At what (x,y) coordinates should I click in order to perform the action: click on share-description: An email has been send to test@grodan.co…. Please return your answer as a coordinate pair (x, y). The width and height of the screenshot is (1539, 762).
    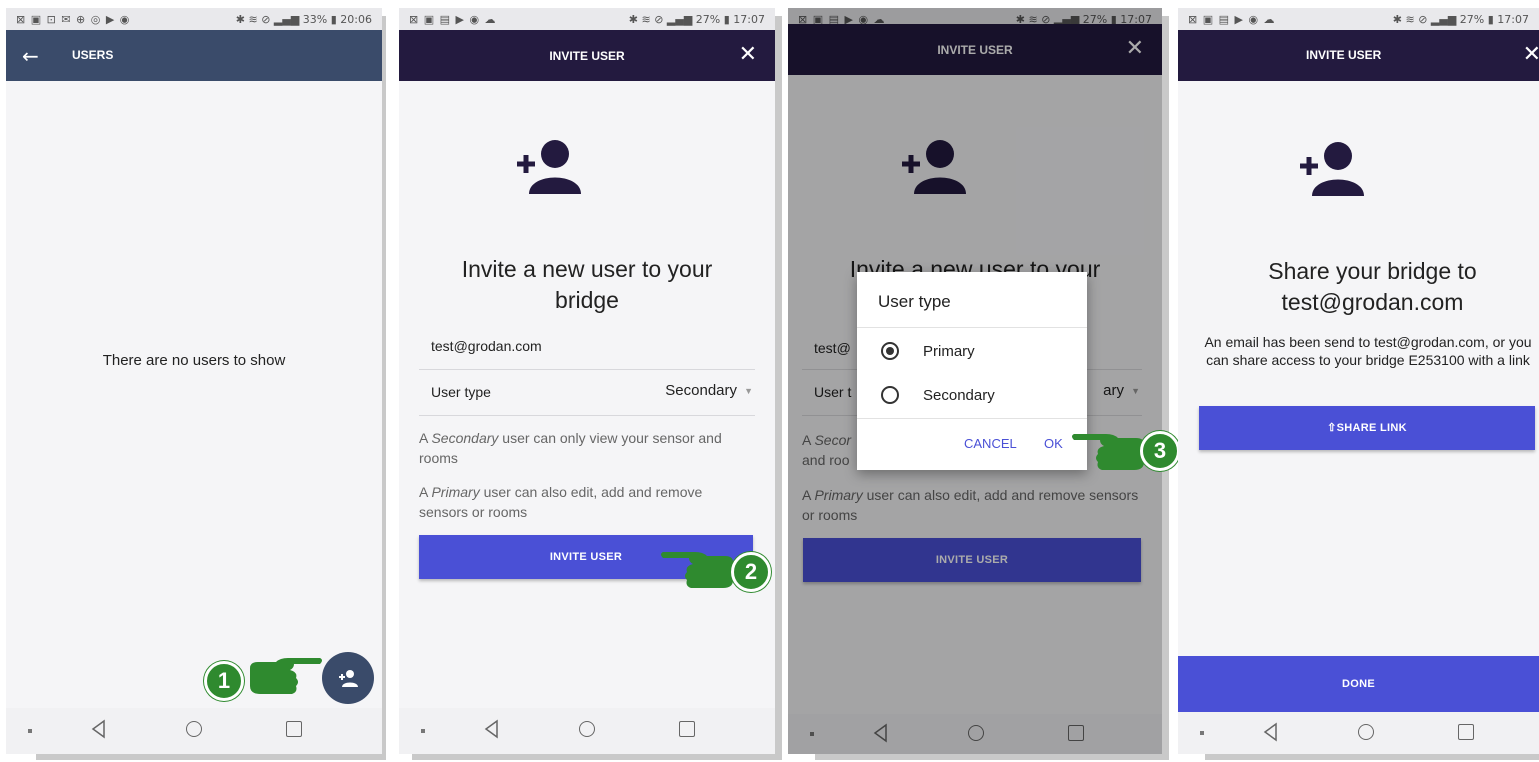
    Looking at the image, I should click on (1368, 351).